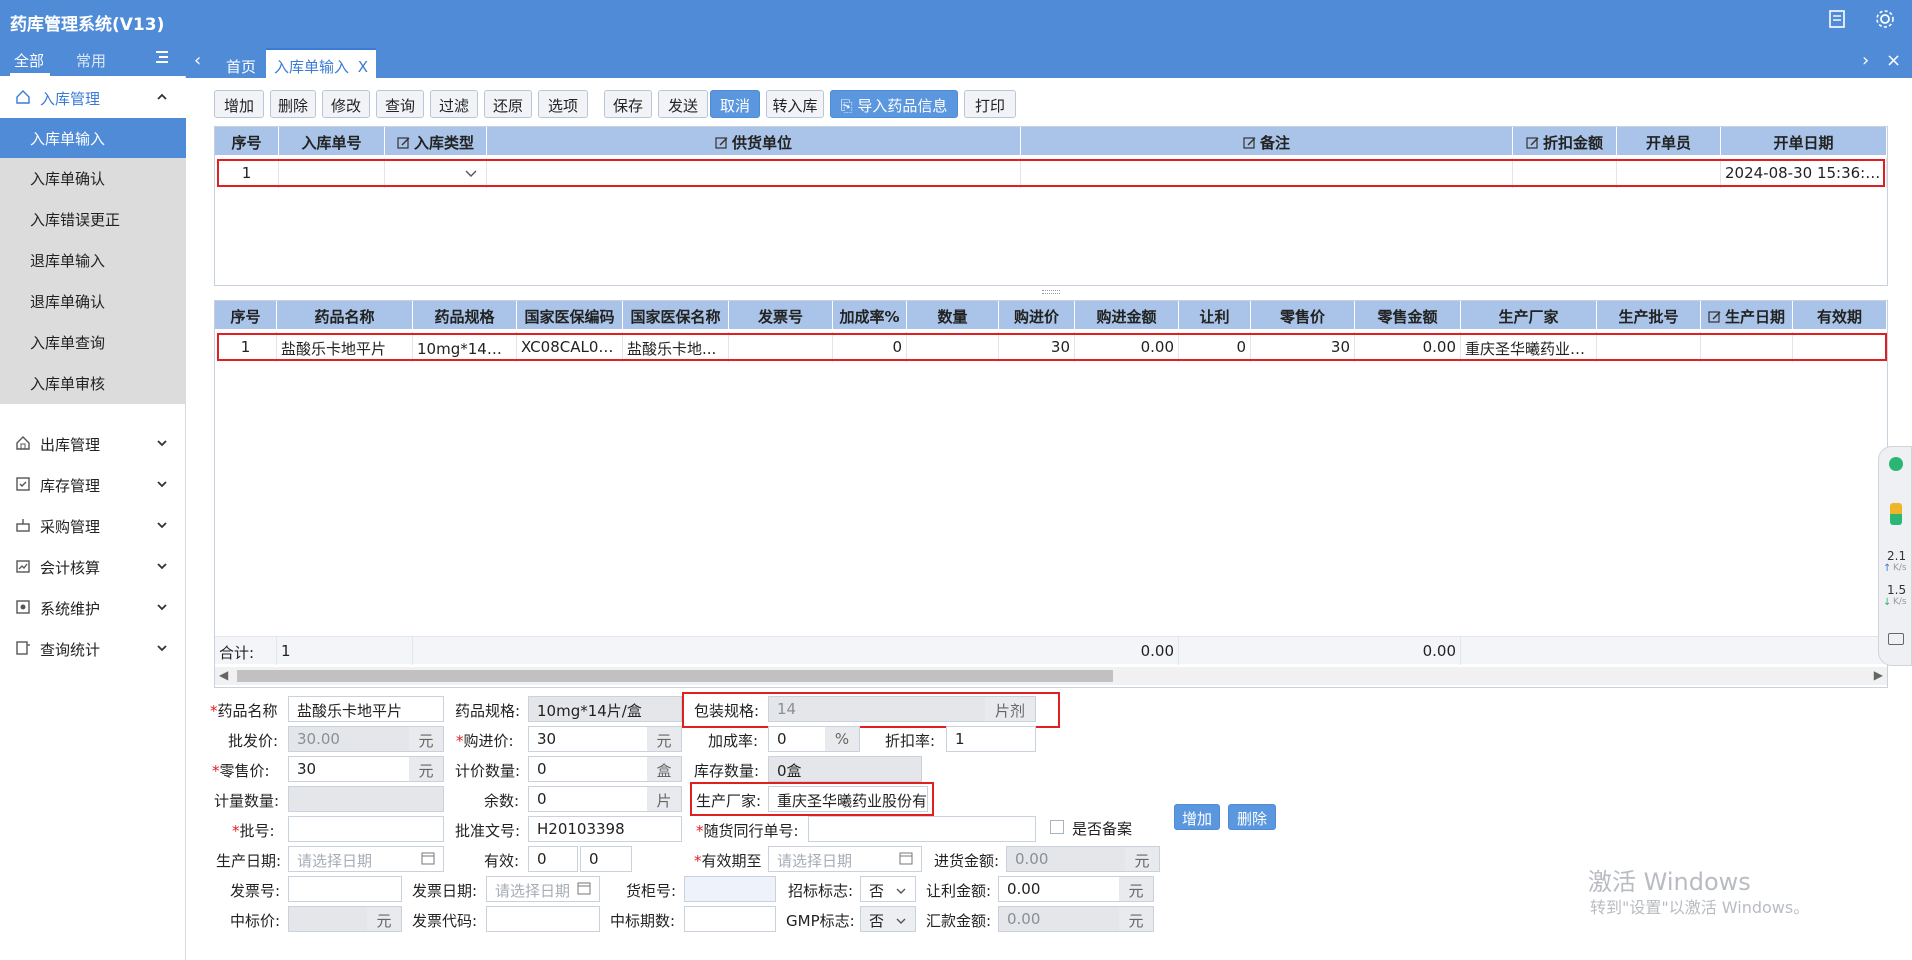  Describe the element at coordinates (1252, 817) in the screenshot. I see `form-delete-button: 删除` at that location.